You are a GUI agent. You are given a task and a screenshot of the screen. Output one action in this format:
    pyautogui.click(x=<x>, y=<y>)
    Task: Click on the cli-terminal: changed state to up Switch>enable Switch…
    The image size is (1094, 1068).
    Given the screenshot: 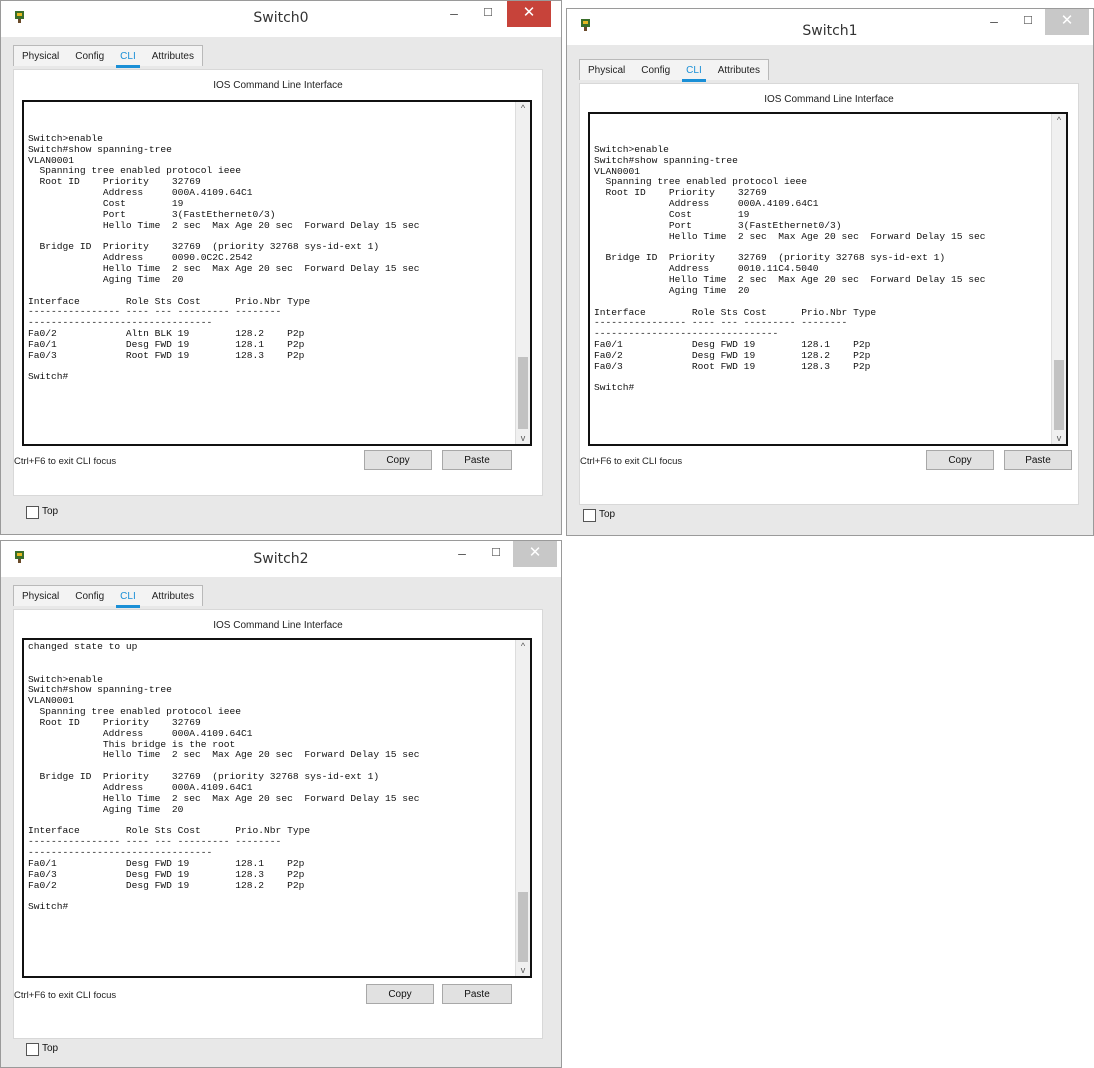 What is the action you would take?
    pyautogui.click(x=277, y=808)
    